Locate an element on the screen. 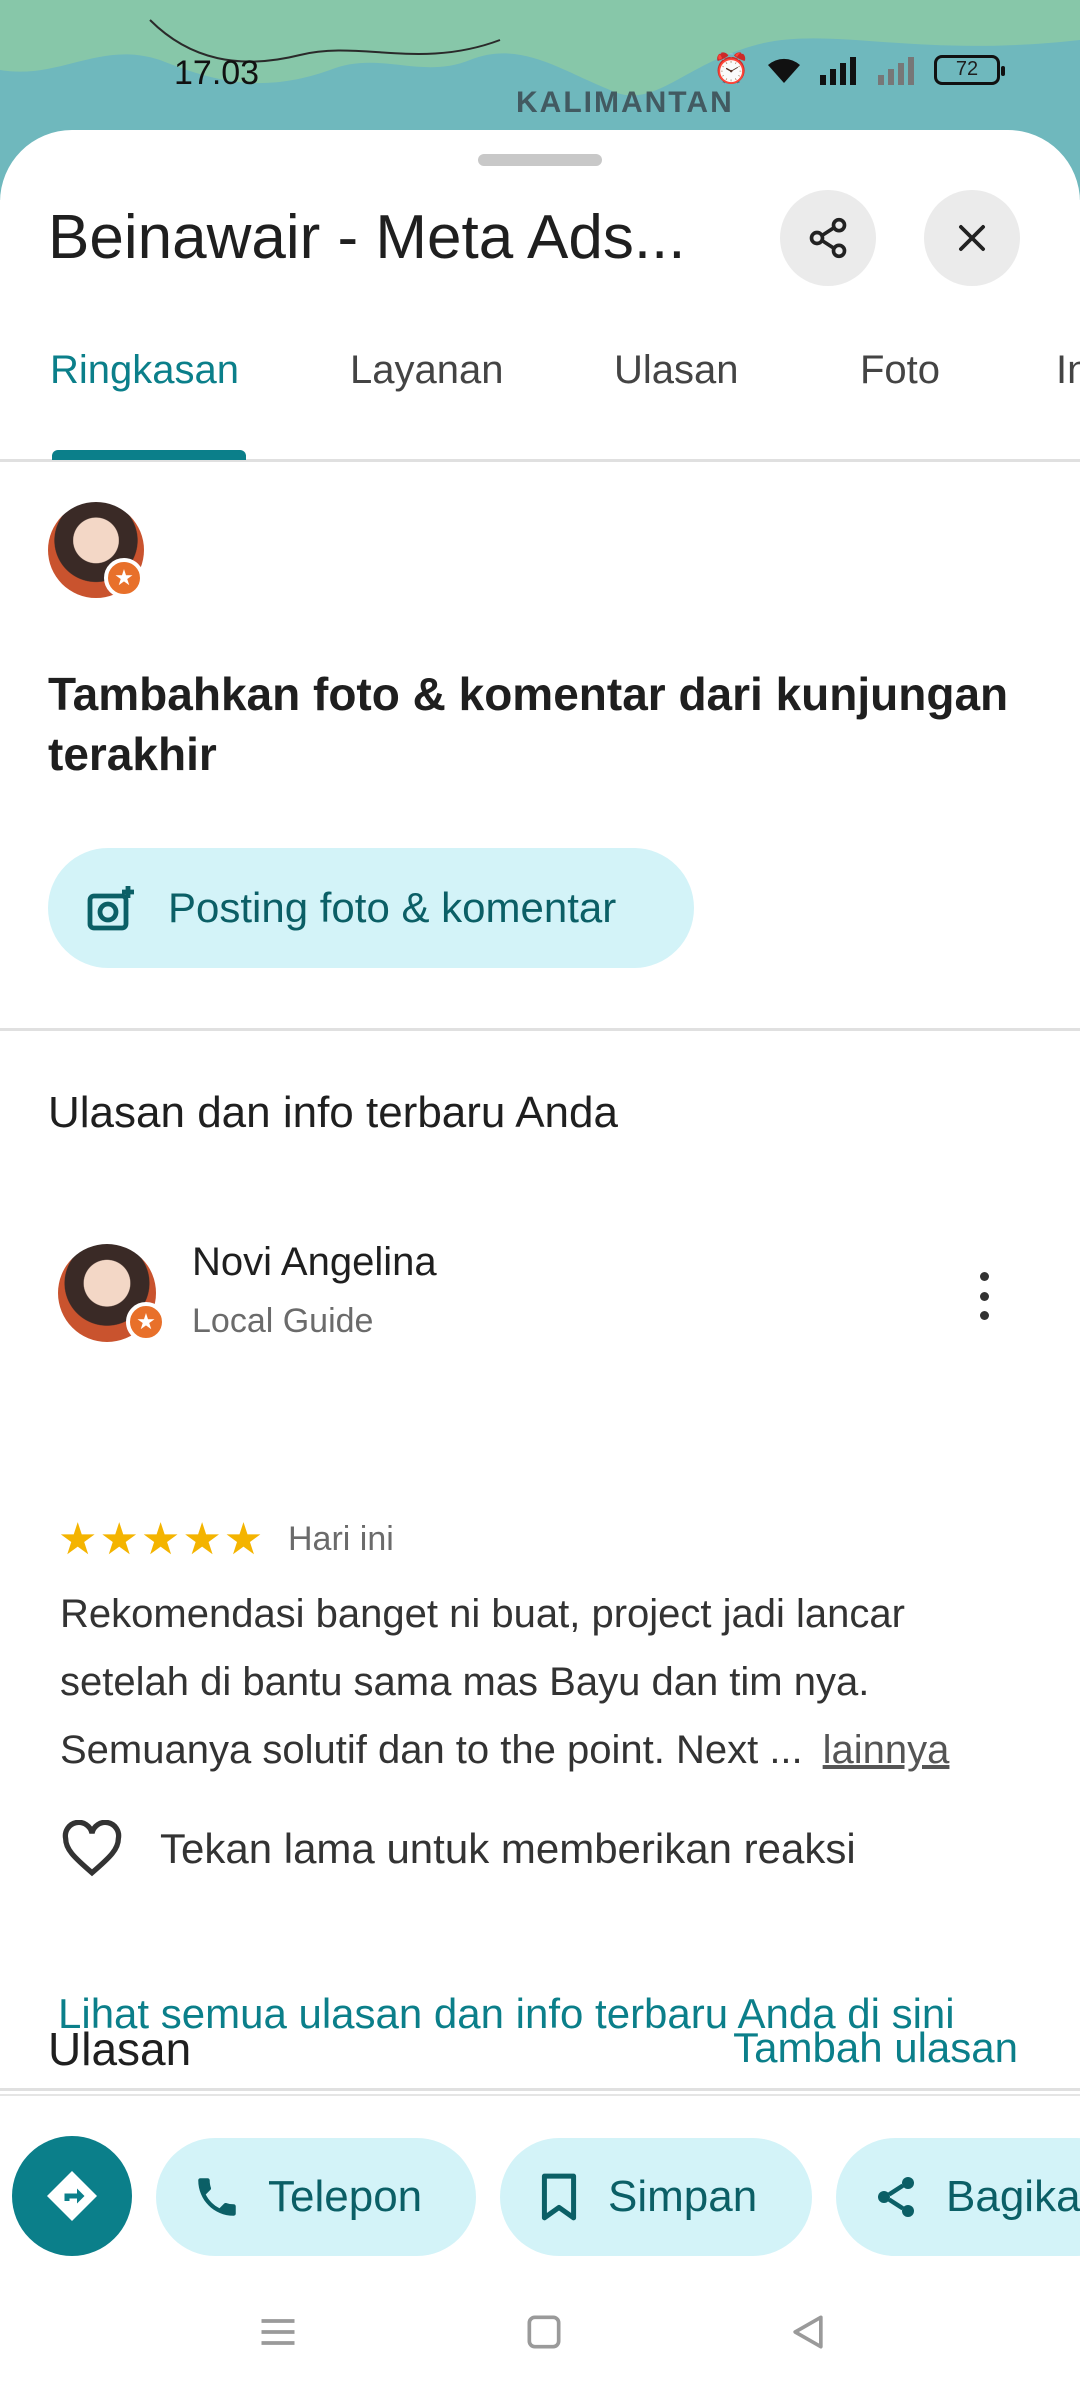 This screenshot has height=2400, width=1080. back-icon is located at coordinates (808, 2332).